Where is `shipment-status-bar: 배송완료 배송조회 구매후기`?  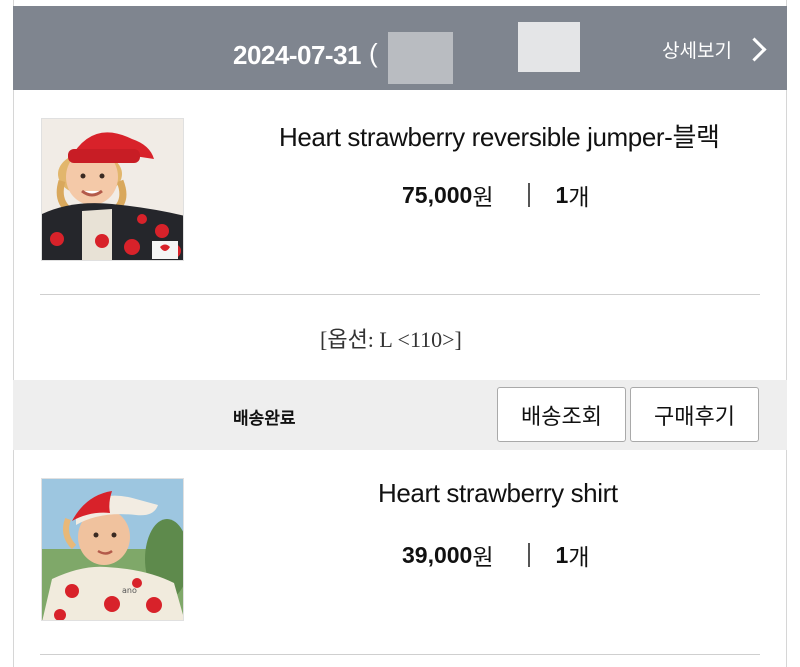
shipment-status-bar: 배송완료 배송조회 구매후기 is located at coordinates (400, 415).